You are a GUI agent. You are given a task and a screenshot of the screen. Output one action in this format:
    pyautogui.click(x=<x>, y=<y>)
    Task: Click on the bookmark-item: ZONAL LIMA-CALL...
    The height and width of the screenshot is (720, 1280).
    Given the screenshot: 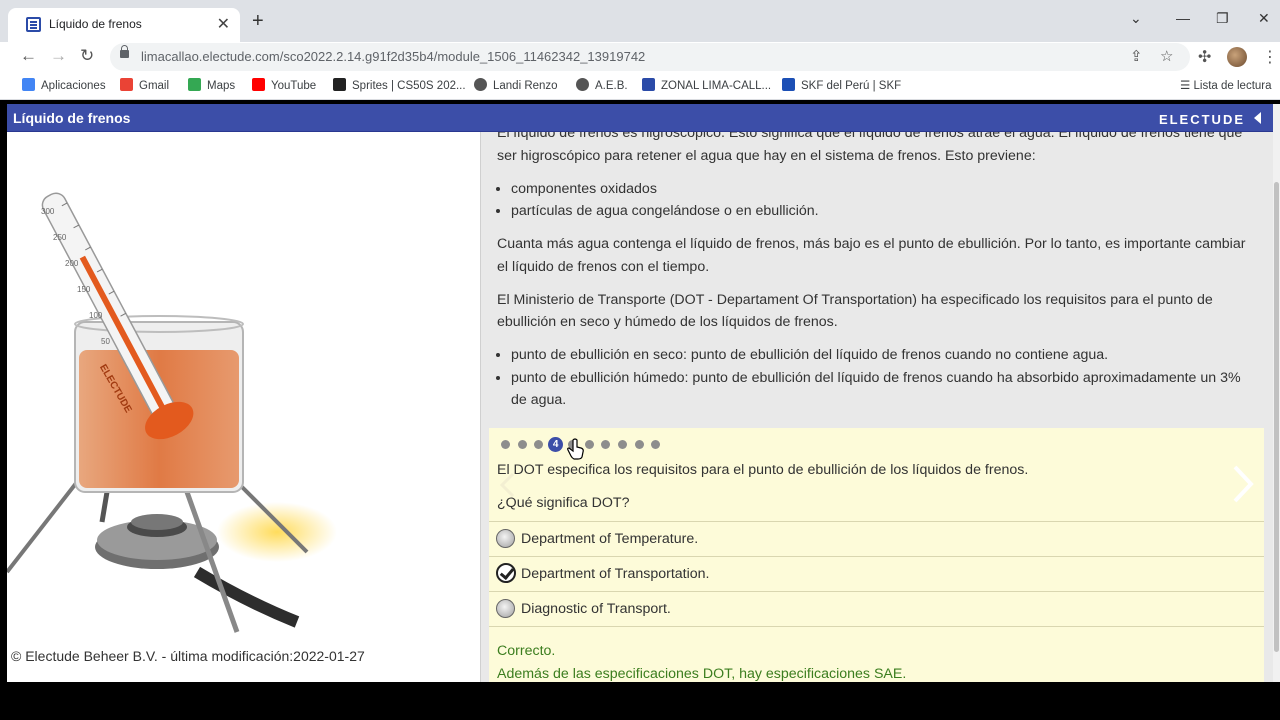 What is the action you would take?
    pyautogui.click(x=706, y=85)
    